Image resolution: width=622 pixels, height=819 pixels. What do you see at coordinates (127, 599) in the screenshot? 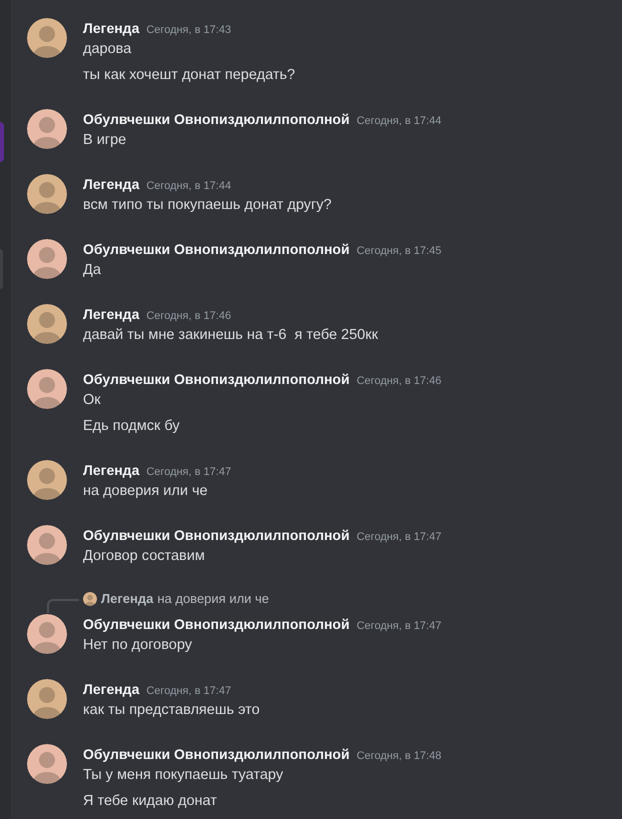
I see `reply-author: Легенда` at bounding box center [127, 599].